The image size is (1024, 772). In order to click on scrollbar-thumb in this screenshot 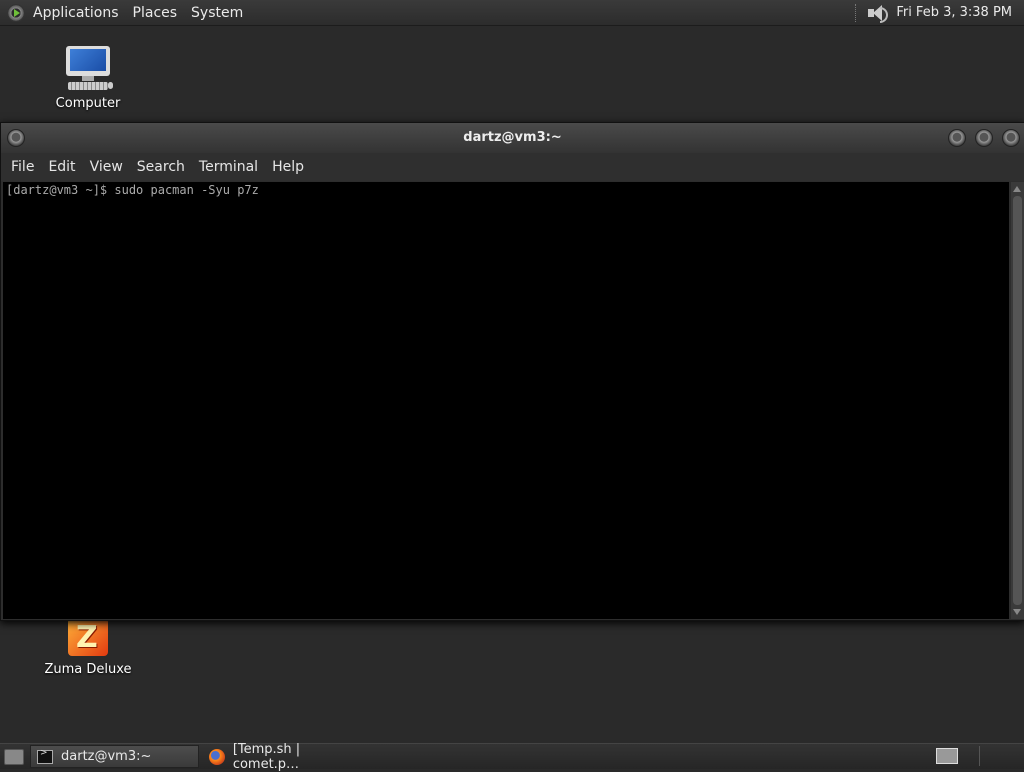, I will do `click(1017, 400)`.